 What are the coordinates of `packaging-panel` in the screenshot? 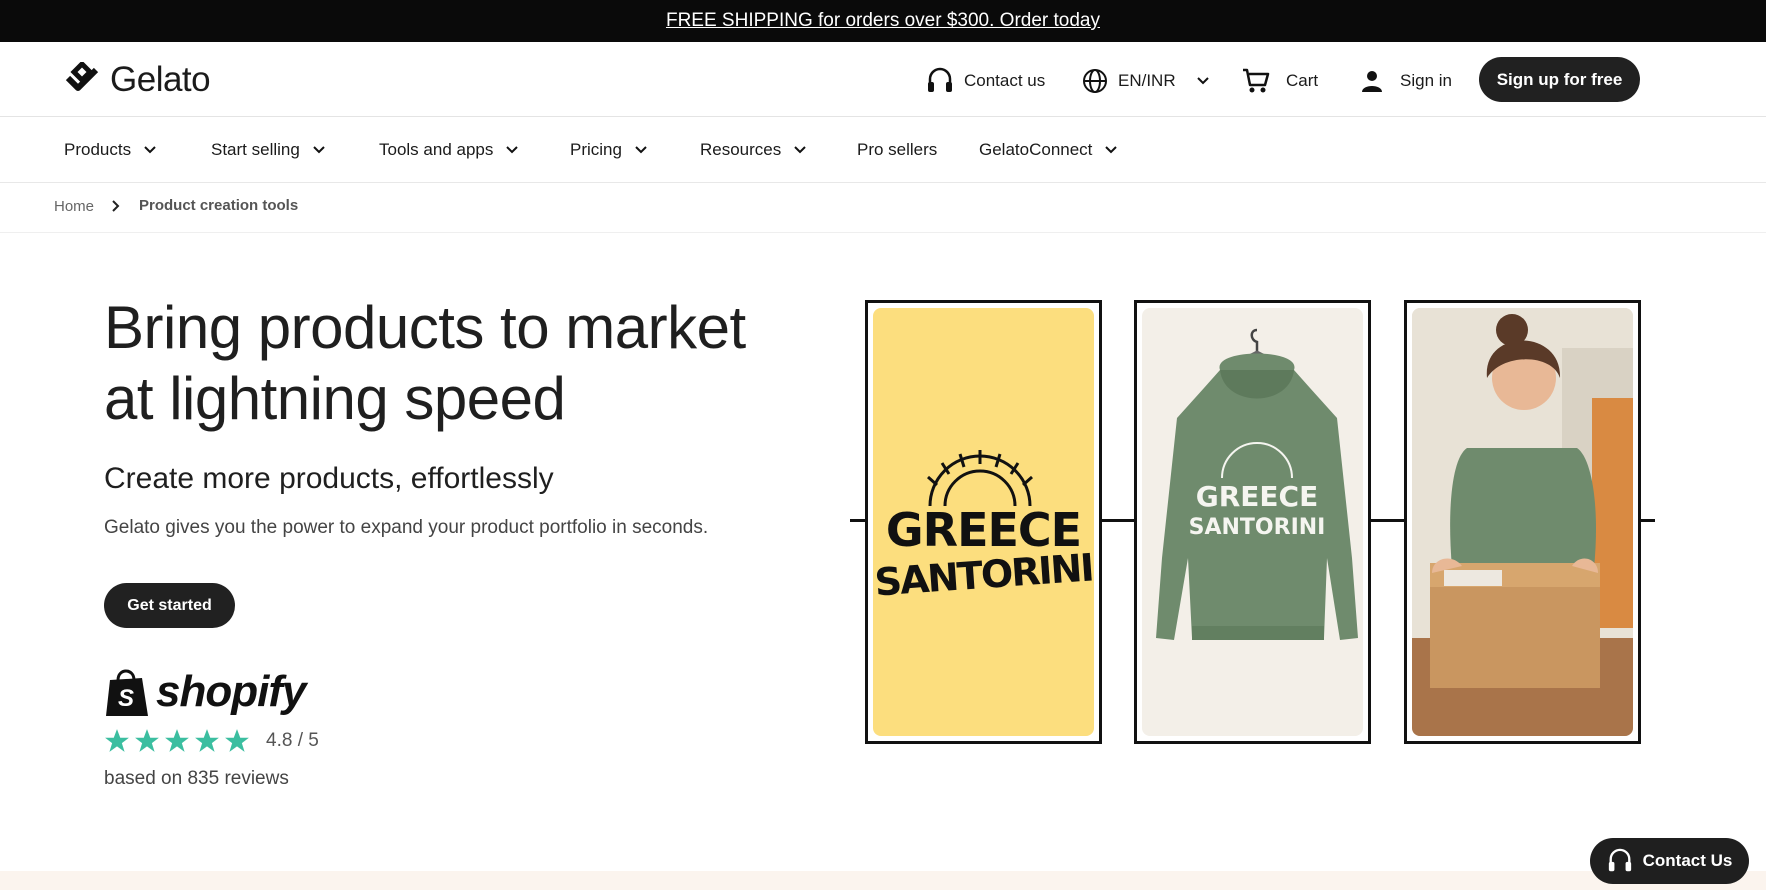 It's located at (1522, 522).